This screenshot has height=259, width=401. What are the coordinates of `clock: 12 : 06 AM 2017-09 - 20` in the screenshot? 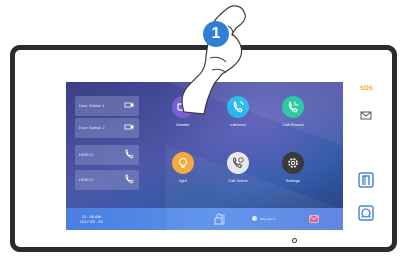 It's located at (91, 219).